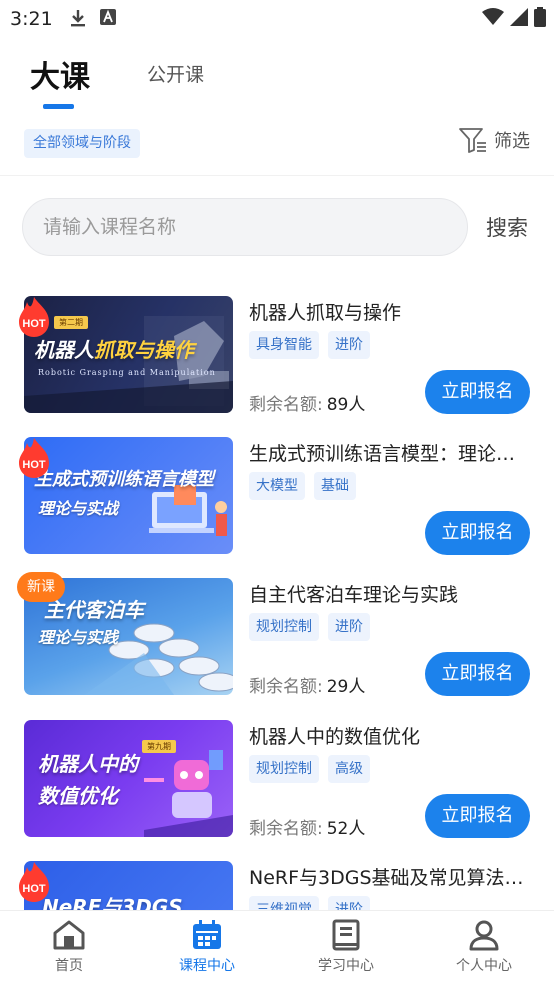 Image resolution: width=554 pixels, height=984 pixels. Describe the element at coordinates (390, 878) in the screenshot. I see `course-title: NeRF与3DGS基础及常见算法解析` at that location.